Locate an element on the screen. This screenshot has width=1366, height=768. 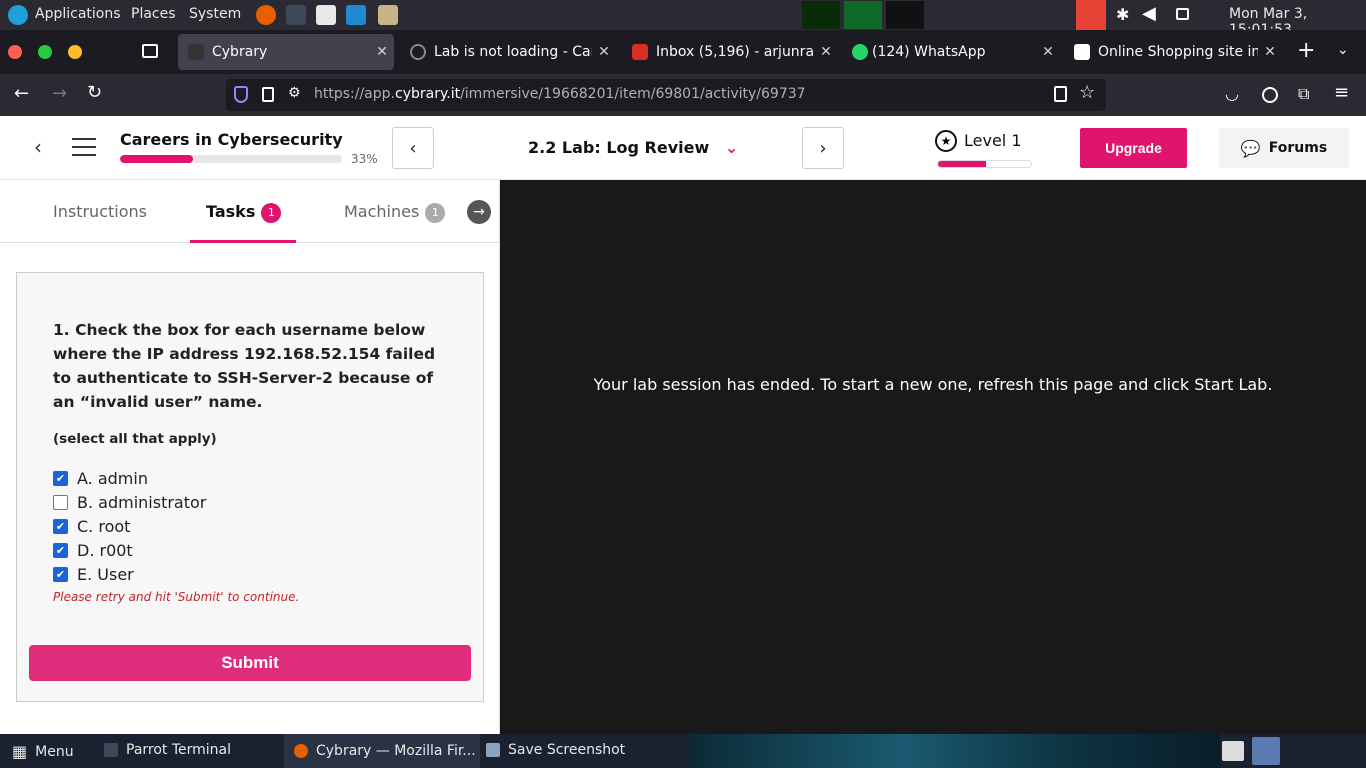
tab-tasks-label: Tasks is located at coordinates (231, 211).